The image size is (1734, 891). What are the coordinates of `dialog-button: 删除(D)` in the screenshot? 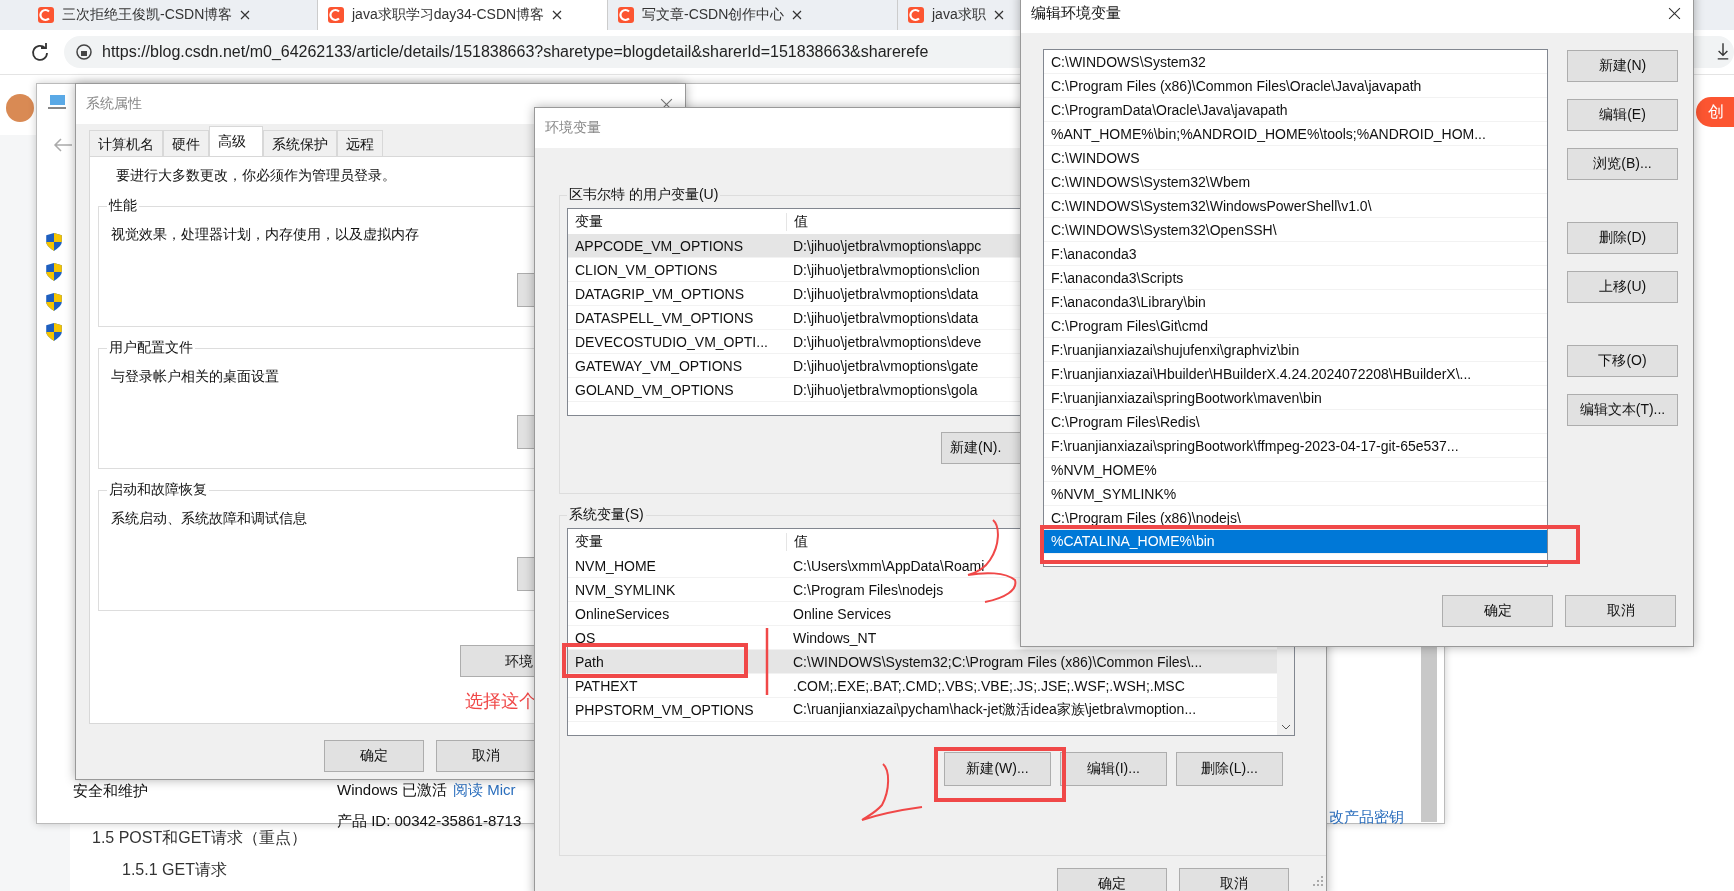 It's located at (1622, 238).